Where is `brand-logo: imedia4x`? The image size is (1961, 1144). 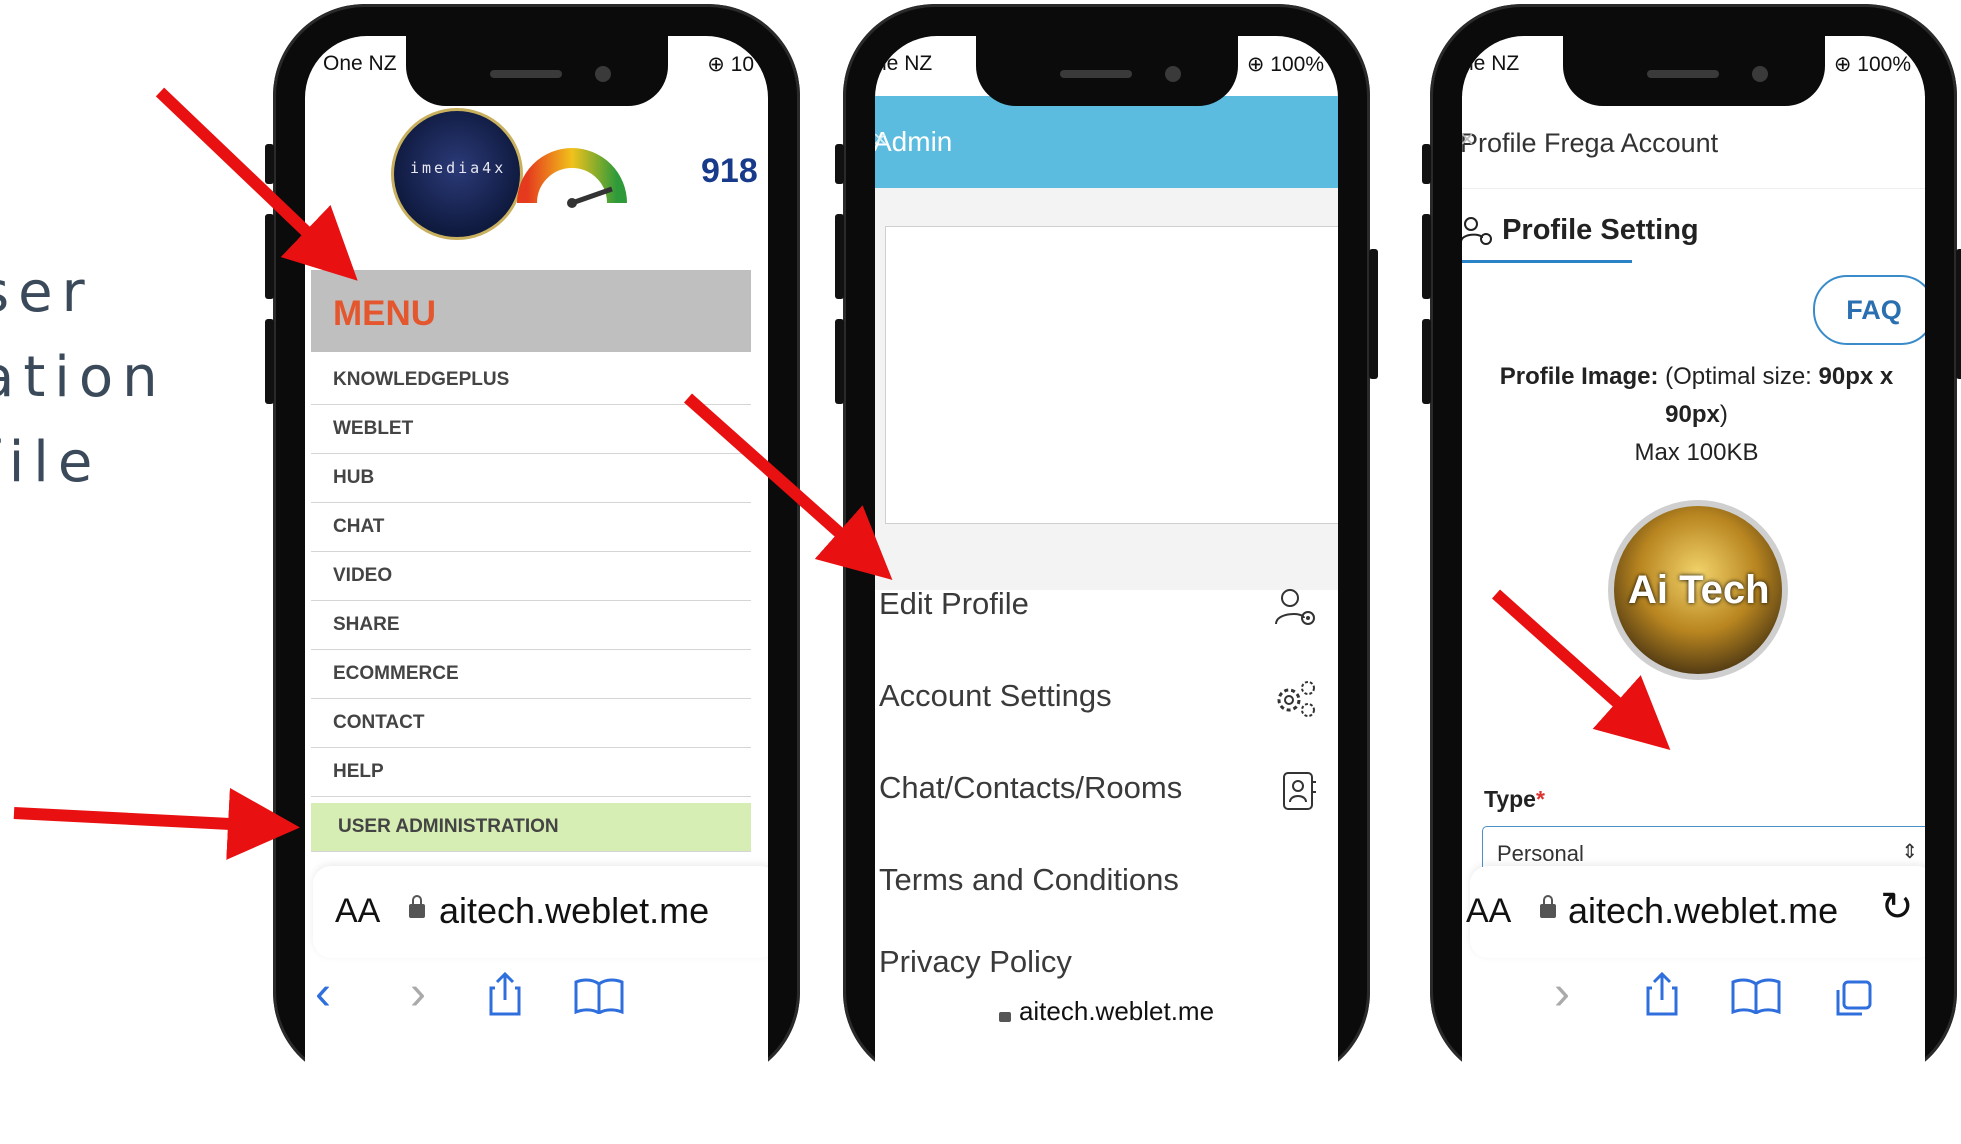 brand-logo: imedia4x is located at coordinates (457, 174).